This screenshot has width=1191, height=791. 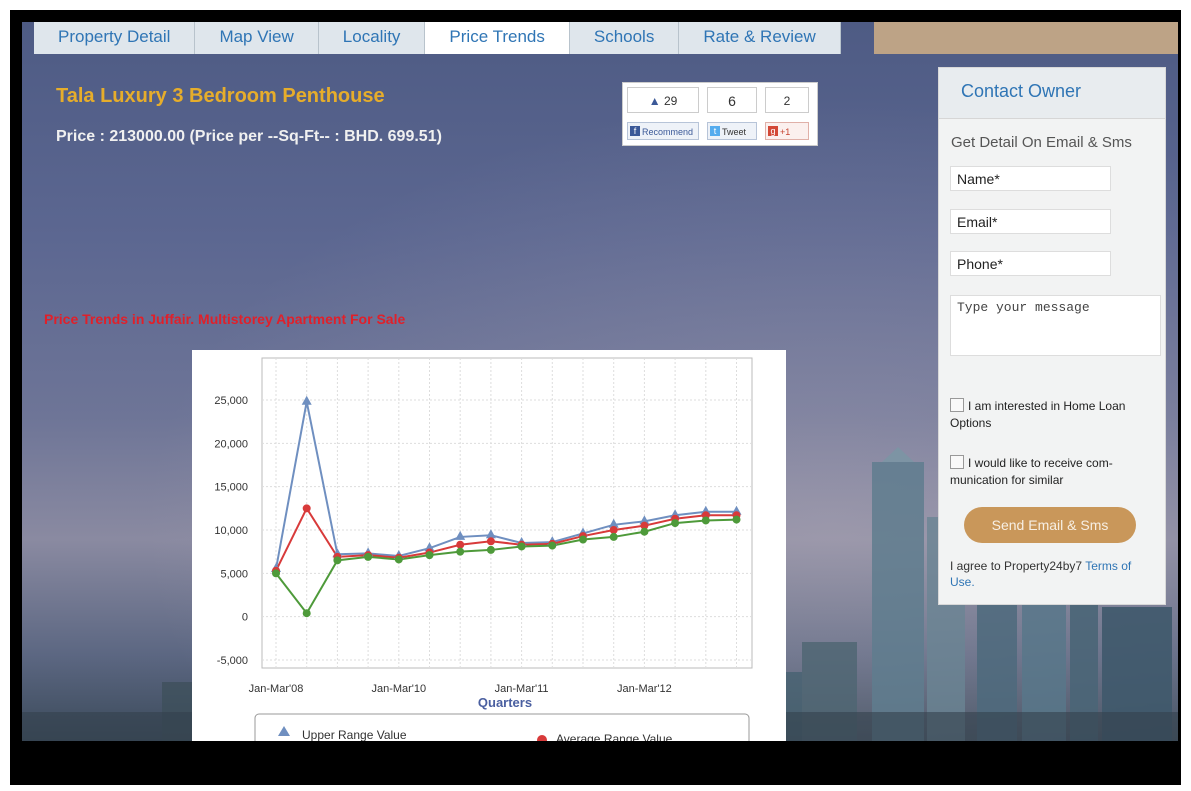 I want to click on plus-count: 2, so click(x=787, y=100).